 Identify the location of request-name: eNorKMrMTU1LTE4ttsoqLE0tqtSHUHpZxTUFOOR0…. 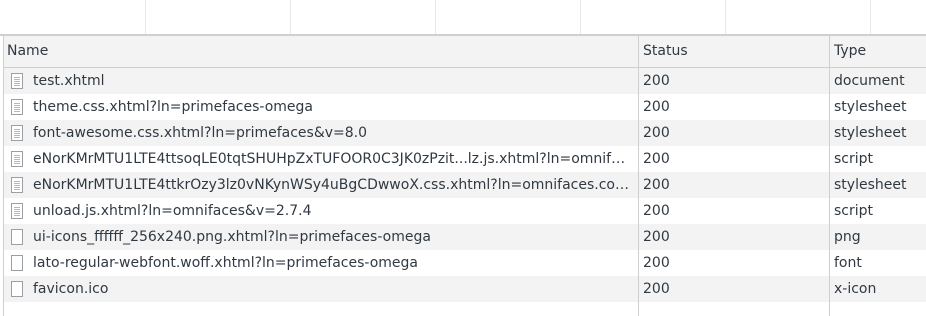
(333, 159).